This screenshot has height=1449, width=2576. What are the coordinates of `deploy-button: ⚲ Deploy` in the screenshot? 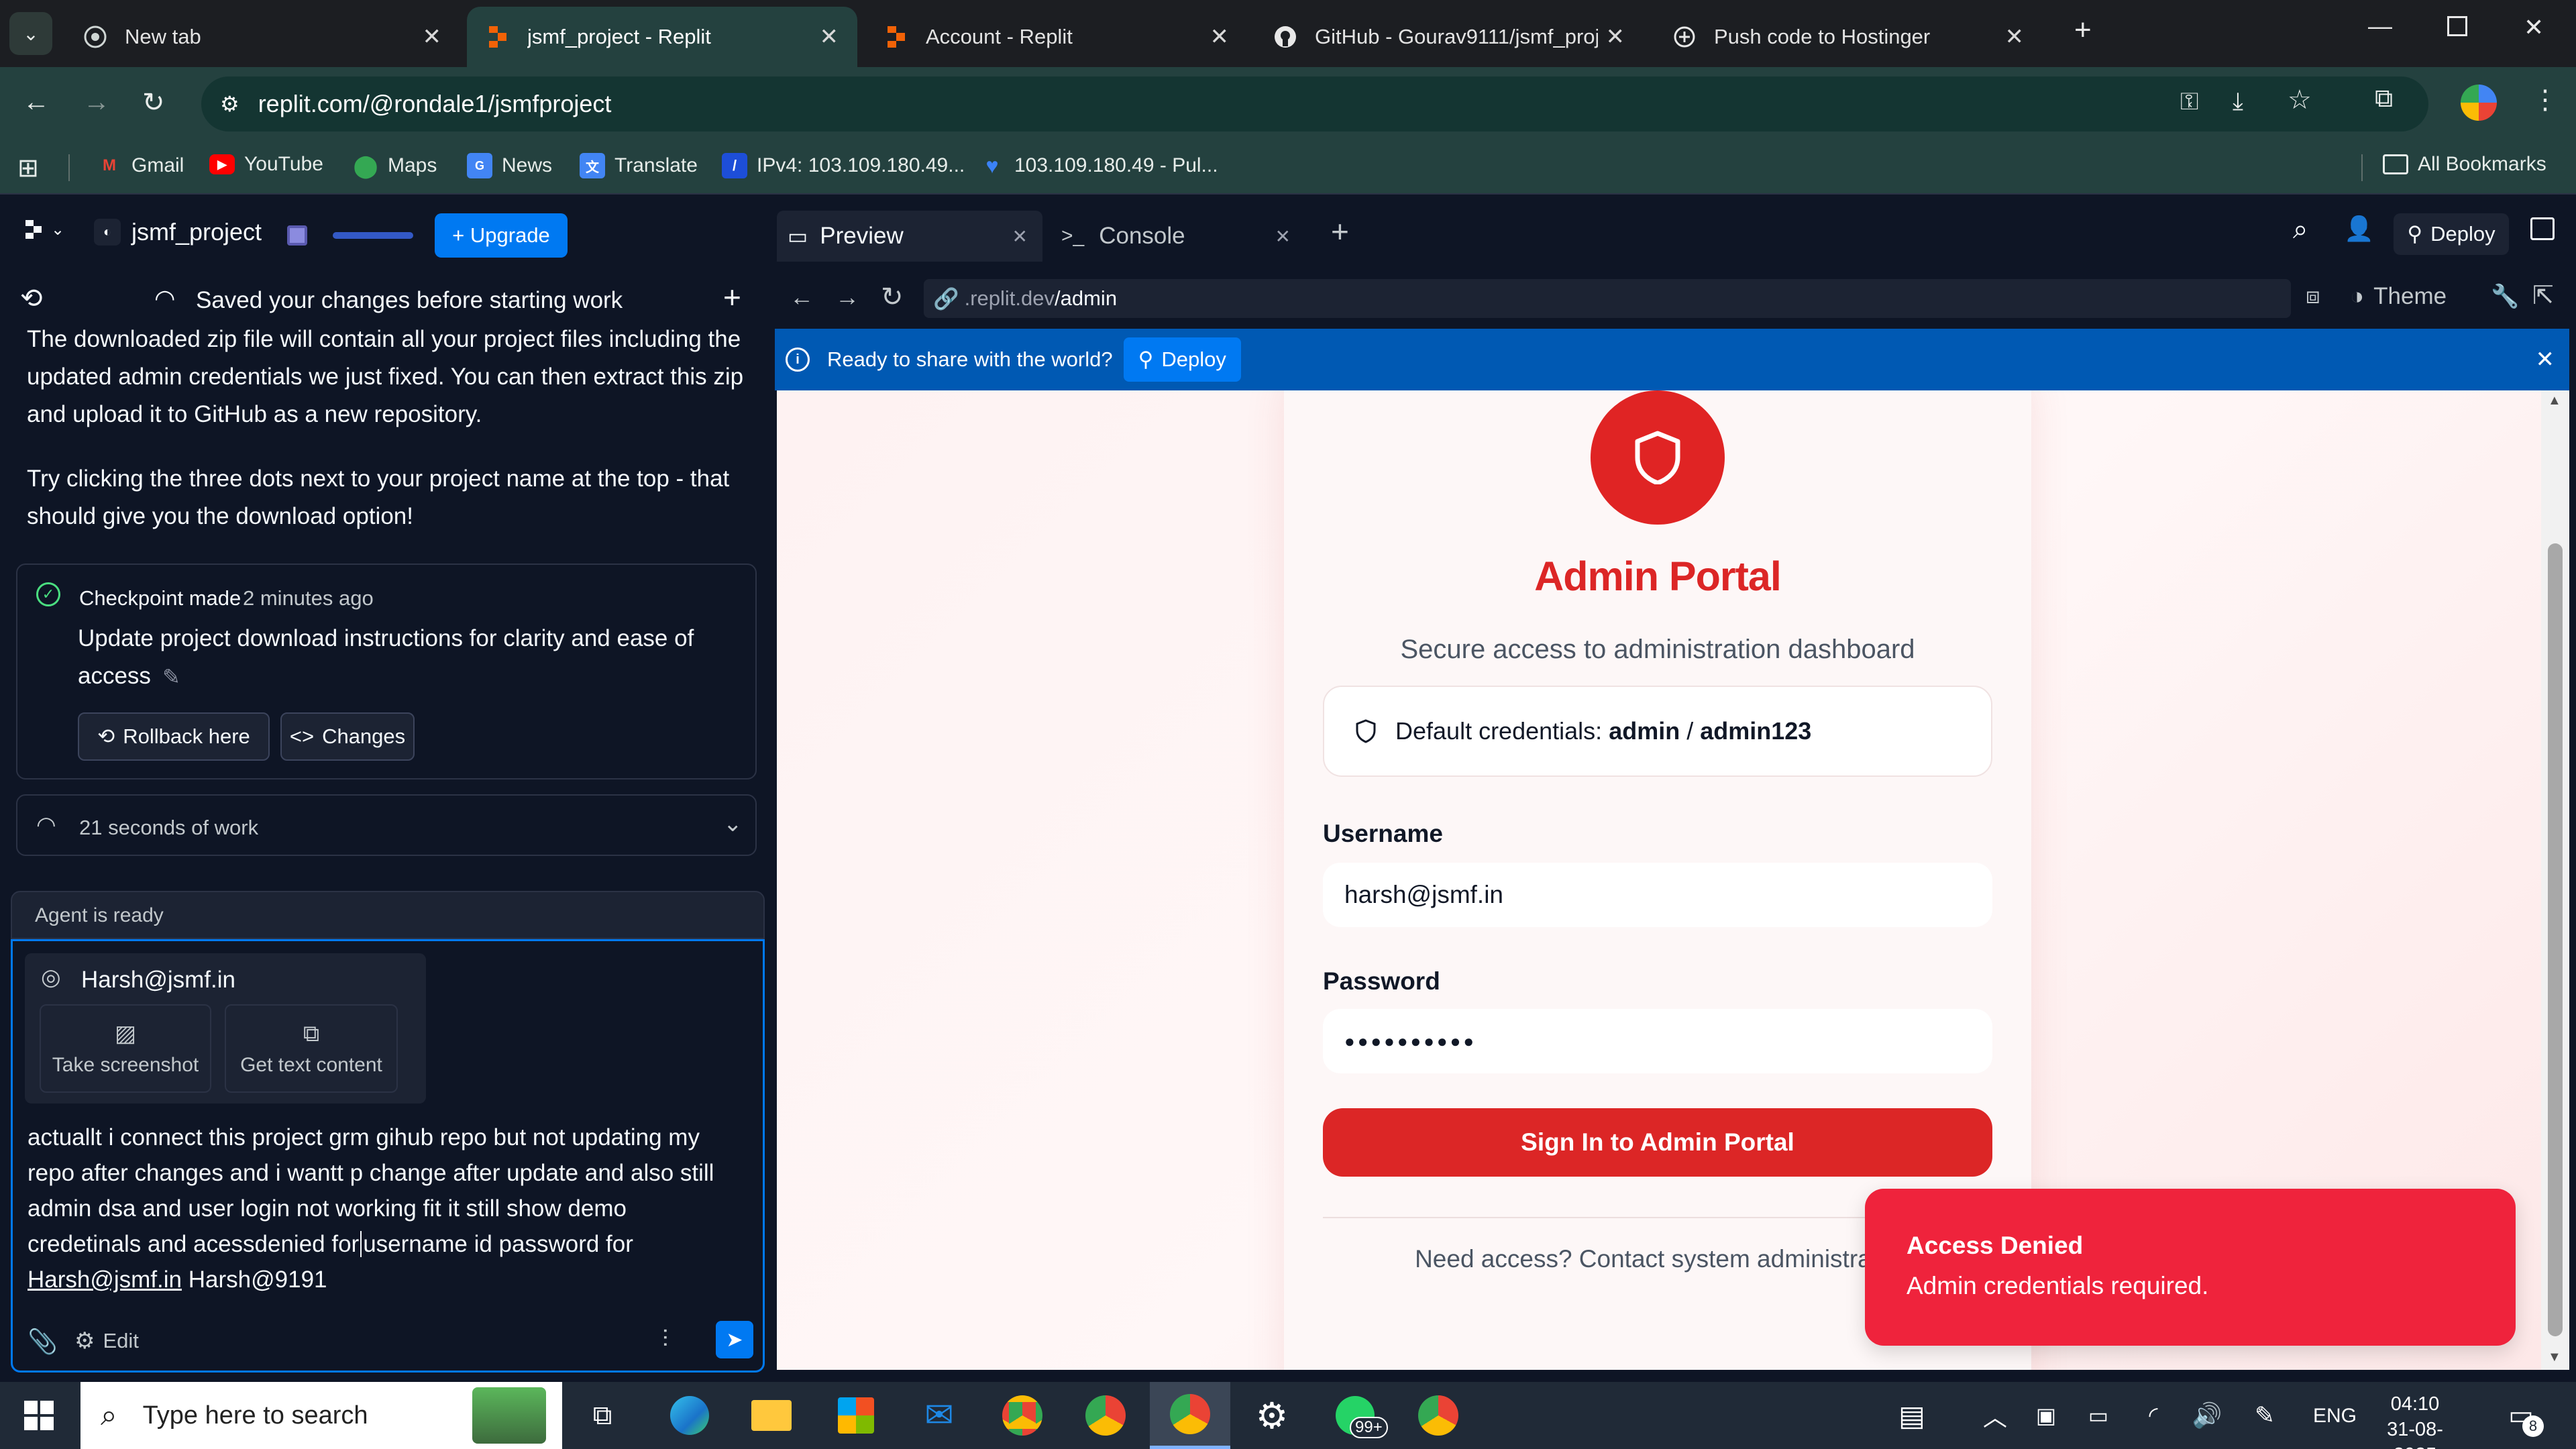 It's located at (2451, 234).